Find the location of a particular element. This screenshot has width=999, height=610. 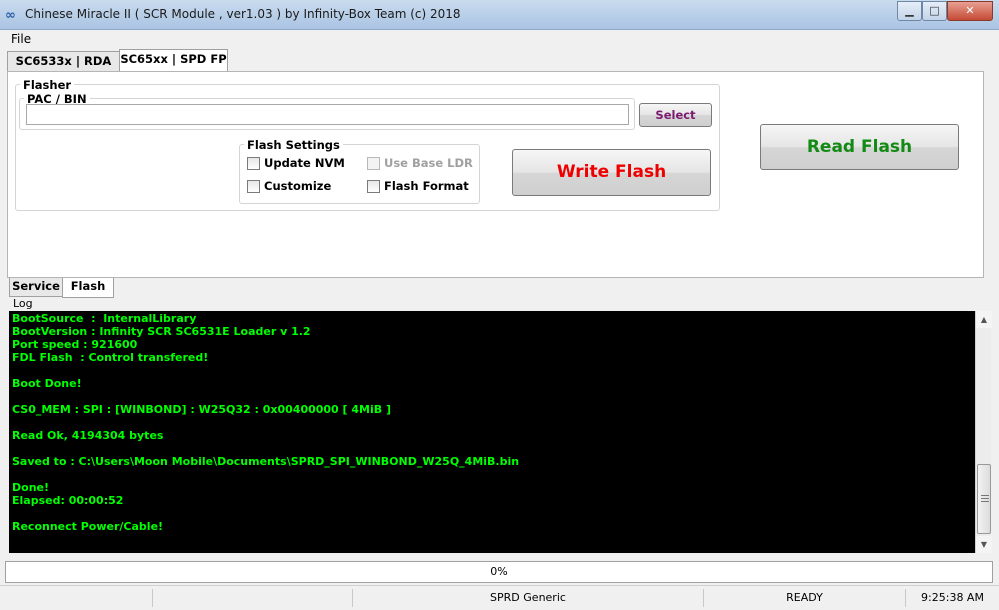

status-state: READY is located at coordinates (805, 598).